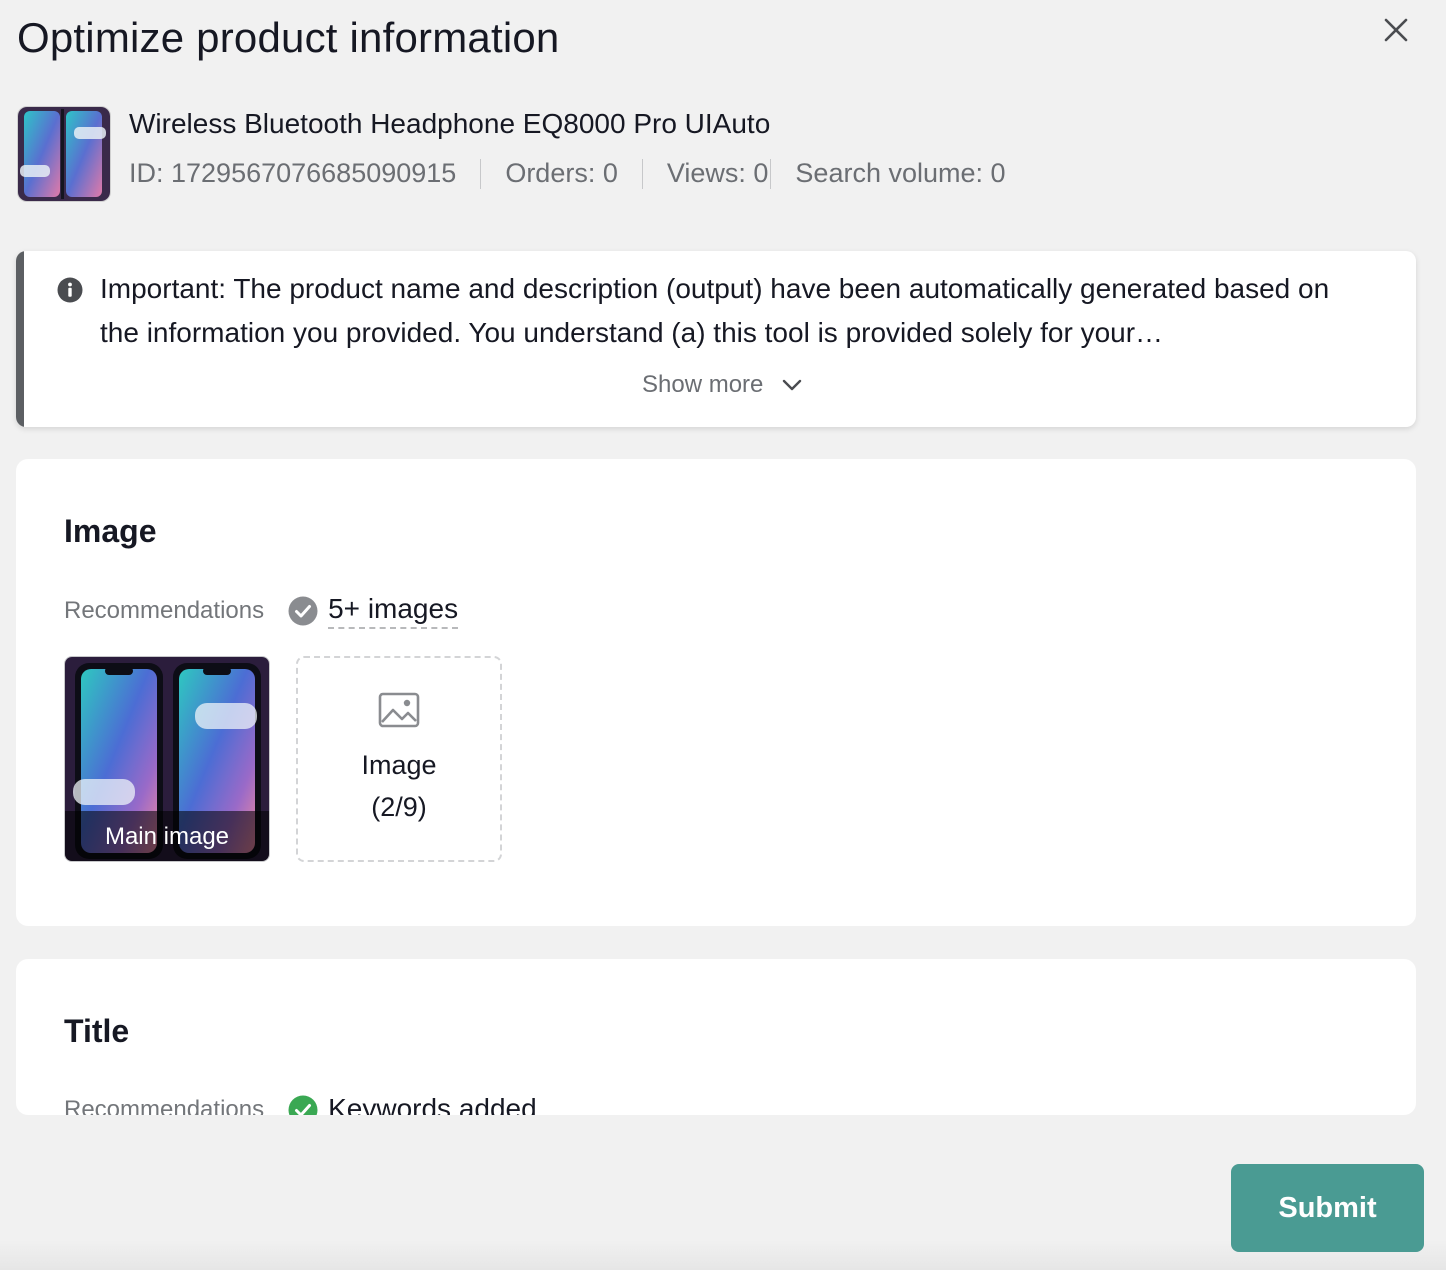 Image resolution: width=1446 pixels, height=1270 pixels. Describe the element at coordinates (20, 339) in the screenshot. I see `notice-accent-bar` at that location.